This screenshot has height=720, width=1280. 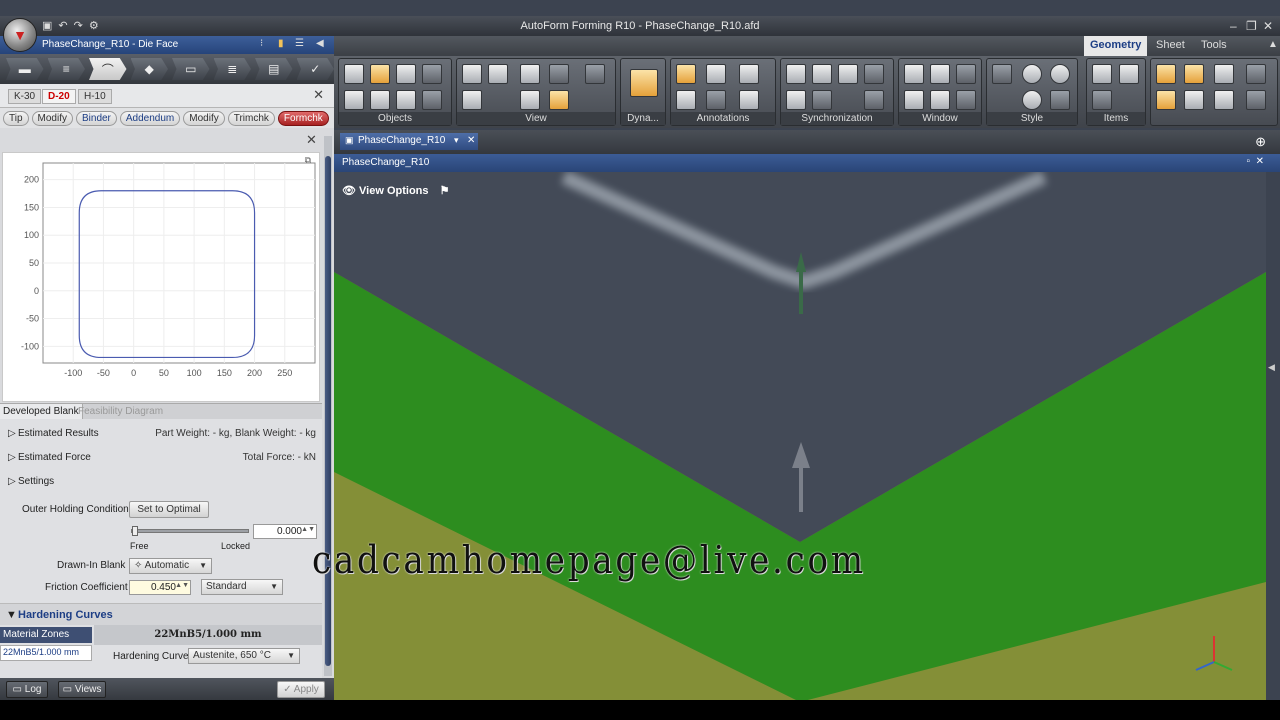 What do you see at coordinates (16, 118) in the screenshot?
I see `tab-tip: Tip` at bounding box center [16, 118].